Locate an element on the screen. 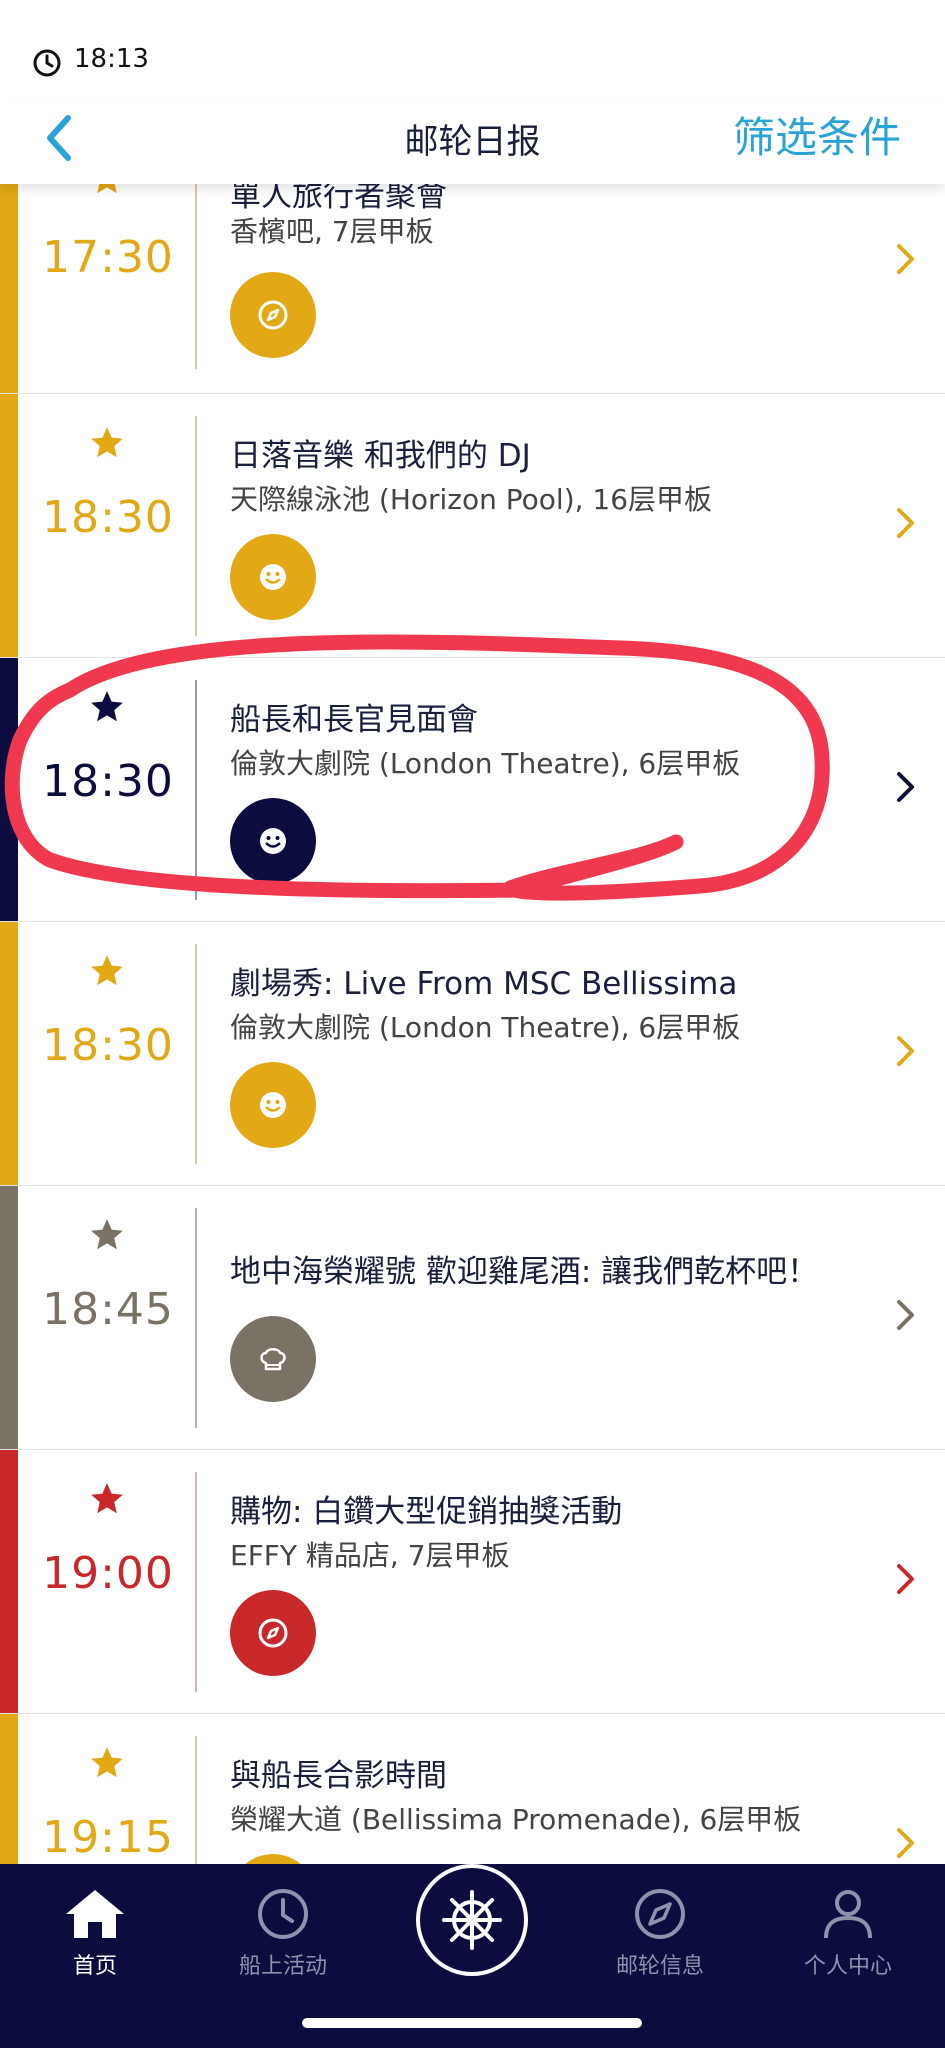  event-location: 香檳吧, 7层甲板 is located at coordinates (332, 231).